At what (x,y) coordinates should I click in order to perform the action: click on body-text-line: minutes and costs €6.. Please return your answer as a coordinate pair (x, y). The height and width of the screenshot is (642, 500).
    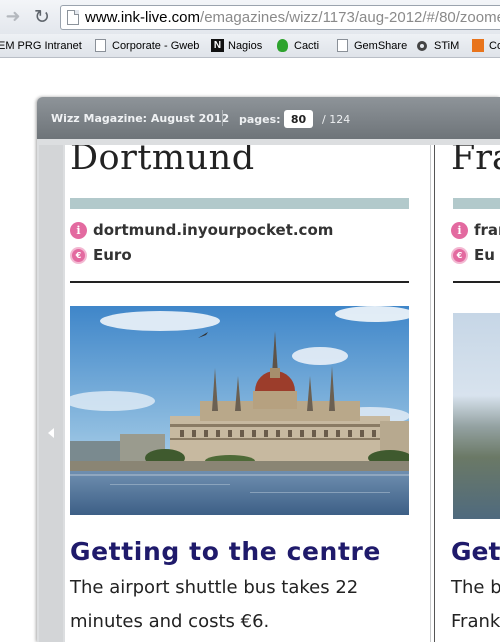
    Looking at the image, I should click on (170, 621).